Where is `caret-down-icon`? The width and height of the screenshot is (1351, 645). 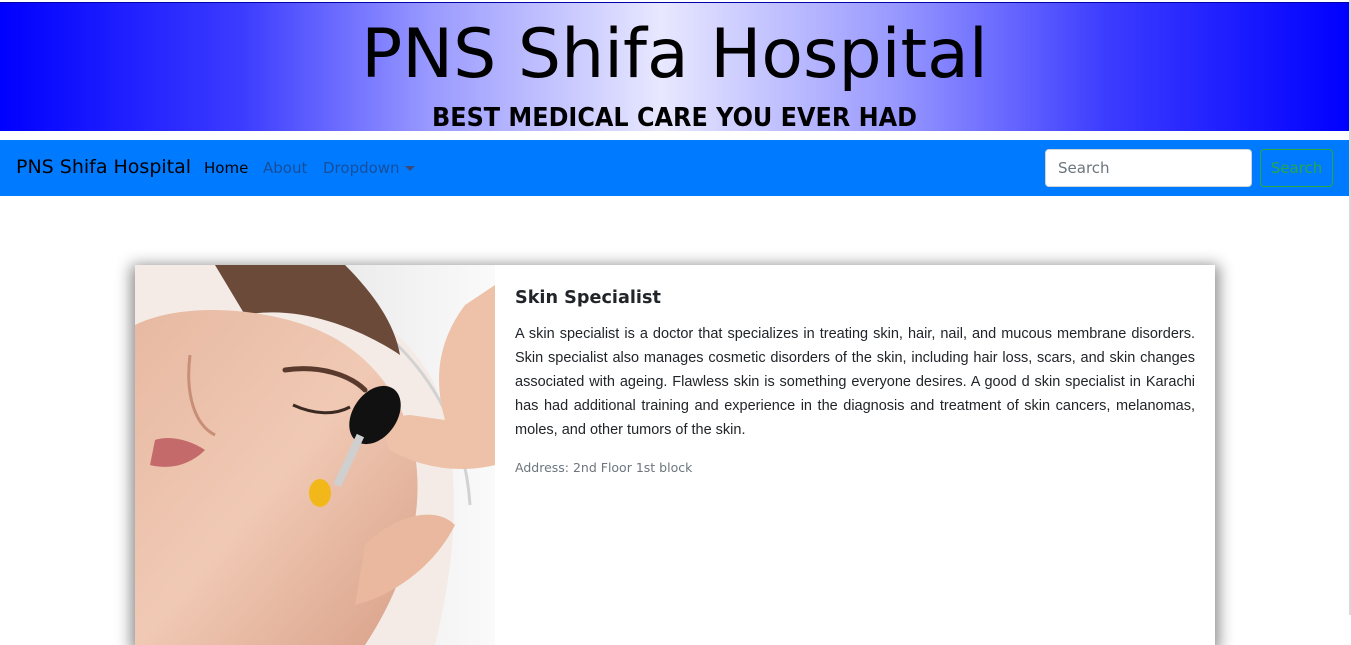 caret-down-icon is located at coordinates (410, 168).